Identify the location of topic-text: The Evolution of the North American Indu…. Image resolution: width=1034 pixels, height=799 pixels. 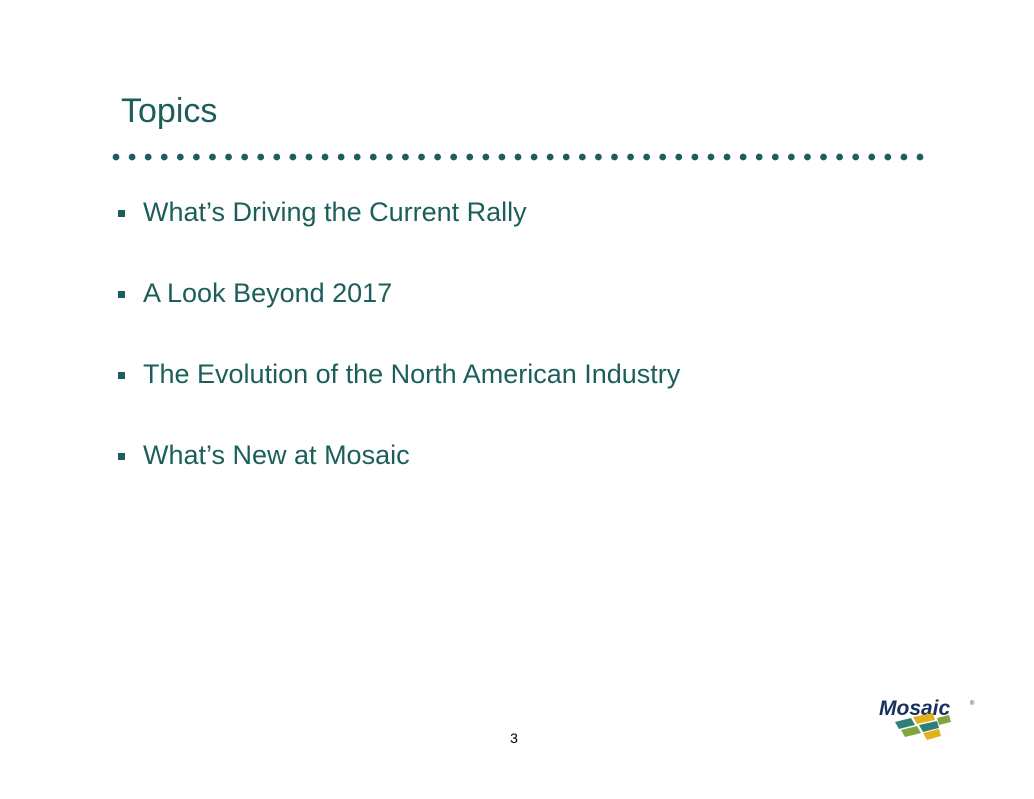
(412, 373).